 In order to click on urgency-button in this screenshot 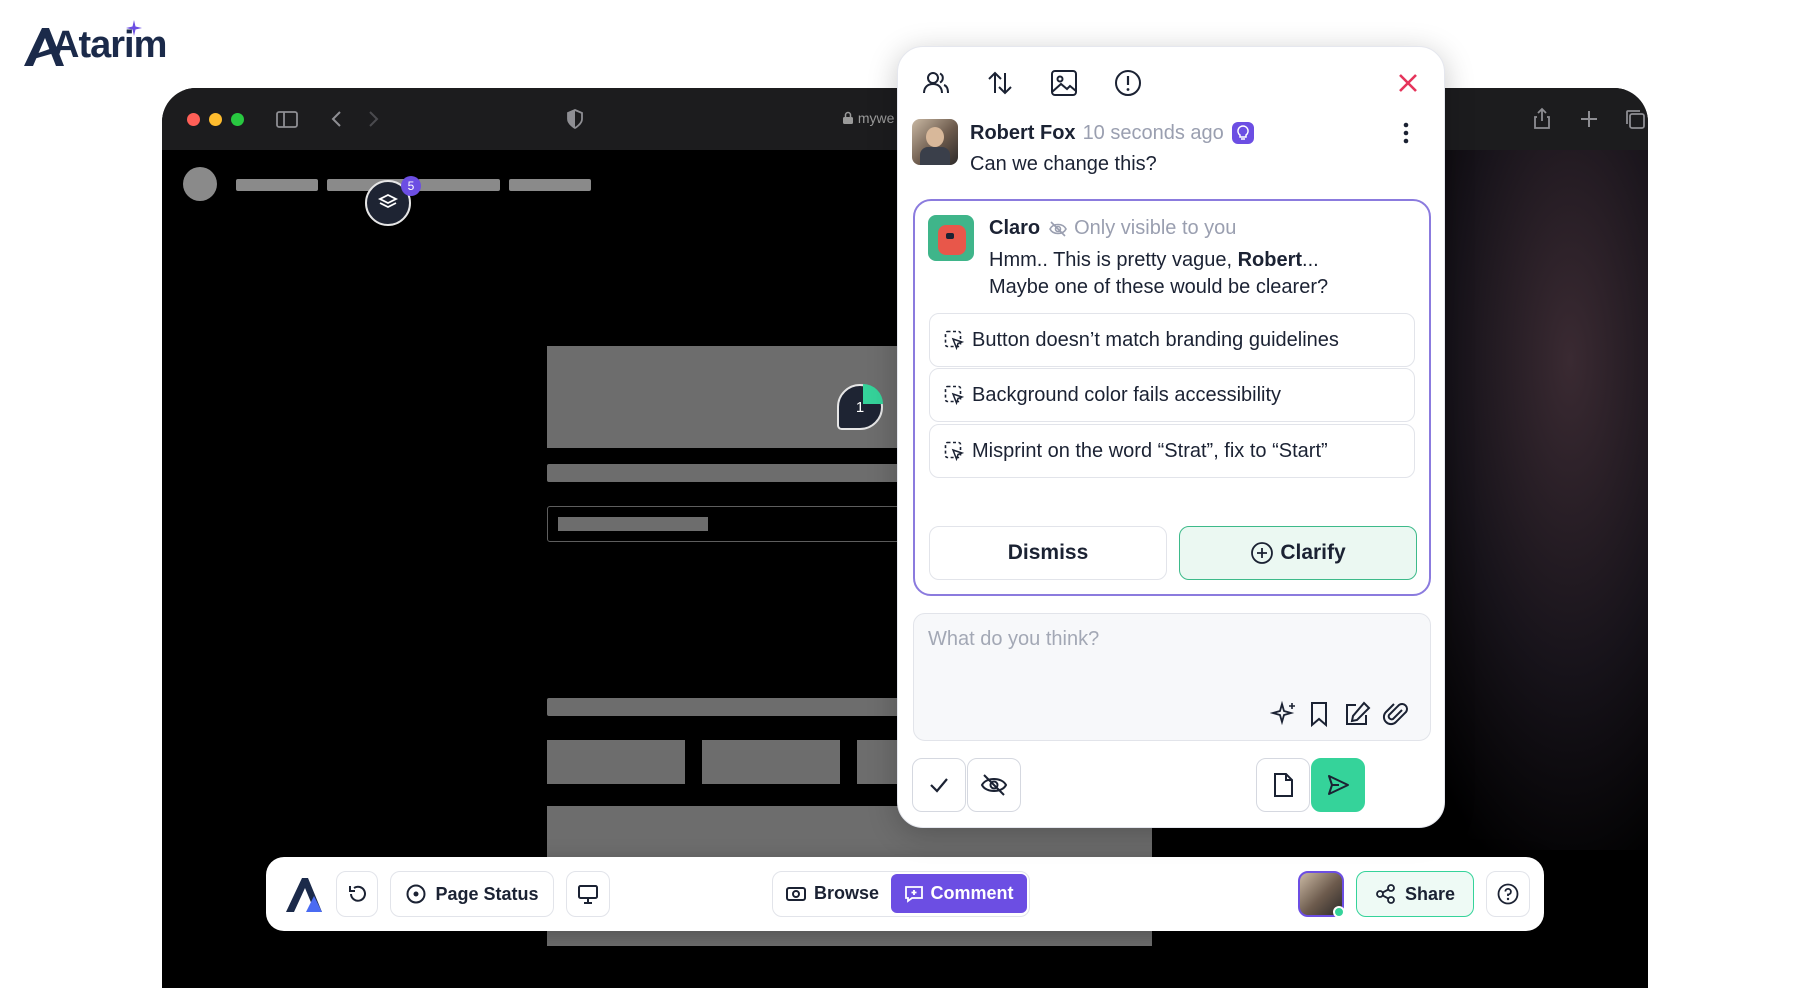, I will do `click(1128, 83)`.